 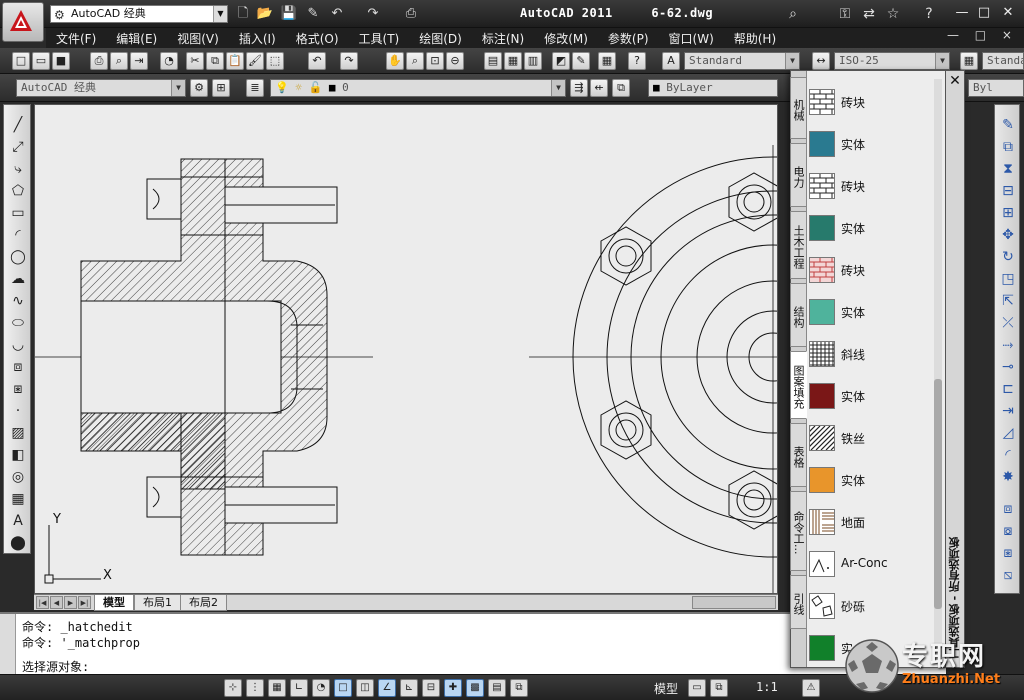 I want to click on quick-view-drawings-icon: ⧉, so click(x=719, y=688).